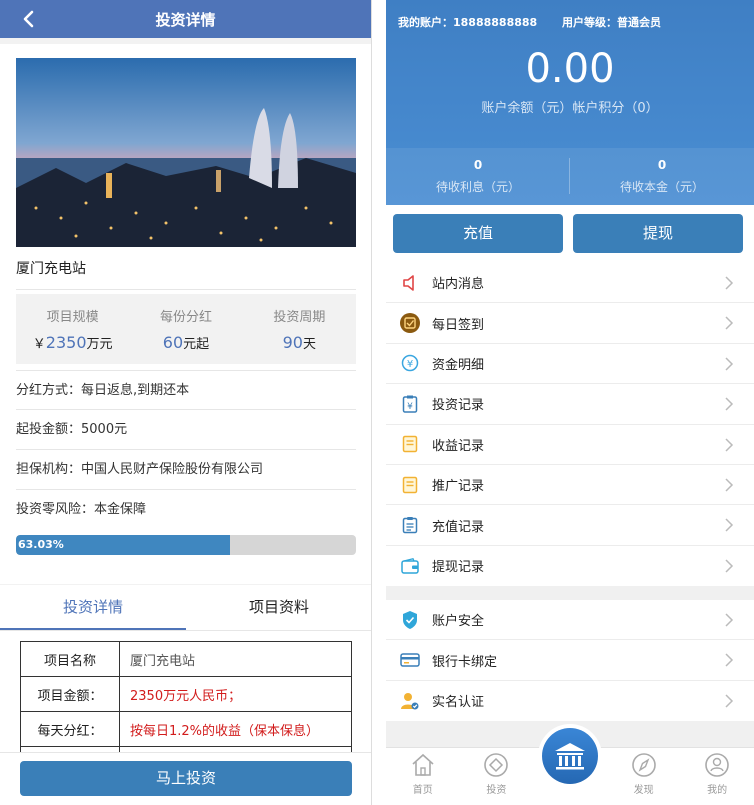 This screenshot has height=805, width=754. I want to click on tab-bar: 投资详情 项目资料, so click(185, 608).